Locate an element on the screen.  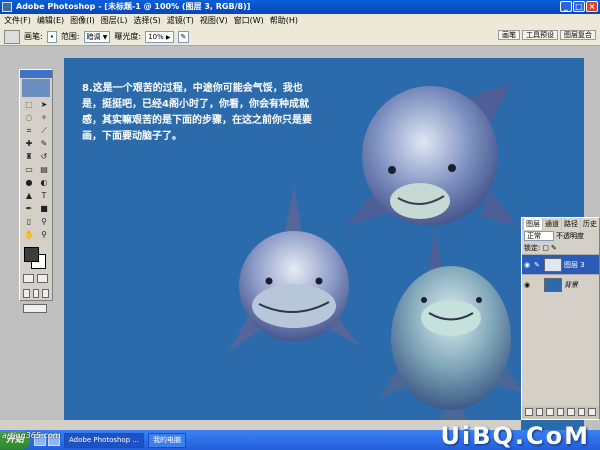
trash-icon is located at coordinates (592, 412).